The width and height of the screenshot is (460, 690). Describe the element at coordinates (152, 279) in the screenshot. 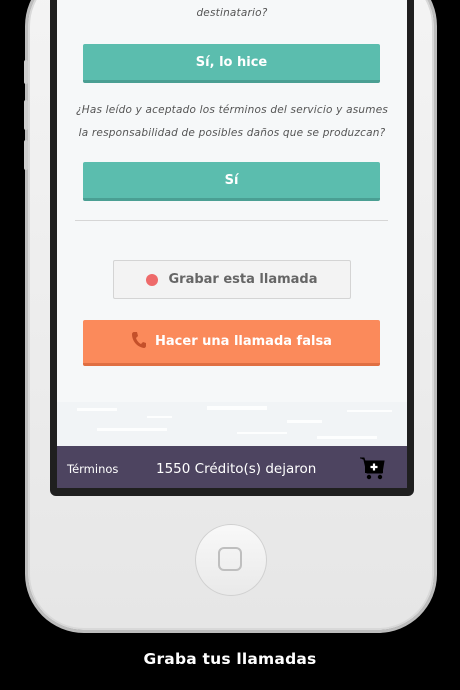

I see `record-dot-icon` at that location.